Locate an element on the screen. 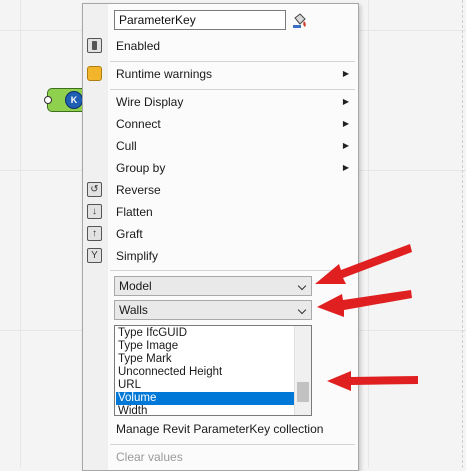 The width and height of the screenshot is (466, 471). menu-item-wire-display: Wire Display ▶ is located at coordinates (220, 102).